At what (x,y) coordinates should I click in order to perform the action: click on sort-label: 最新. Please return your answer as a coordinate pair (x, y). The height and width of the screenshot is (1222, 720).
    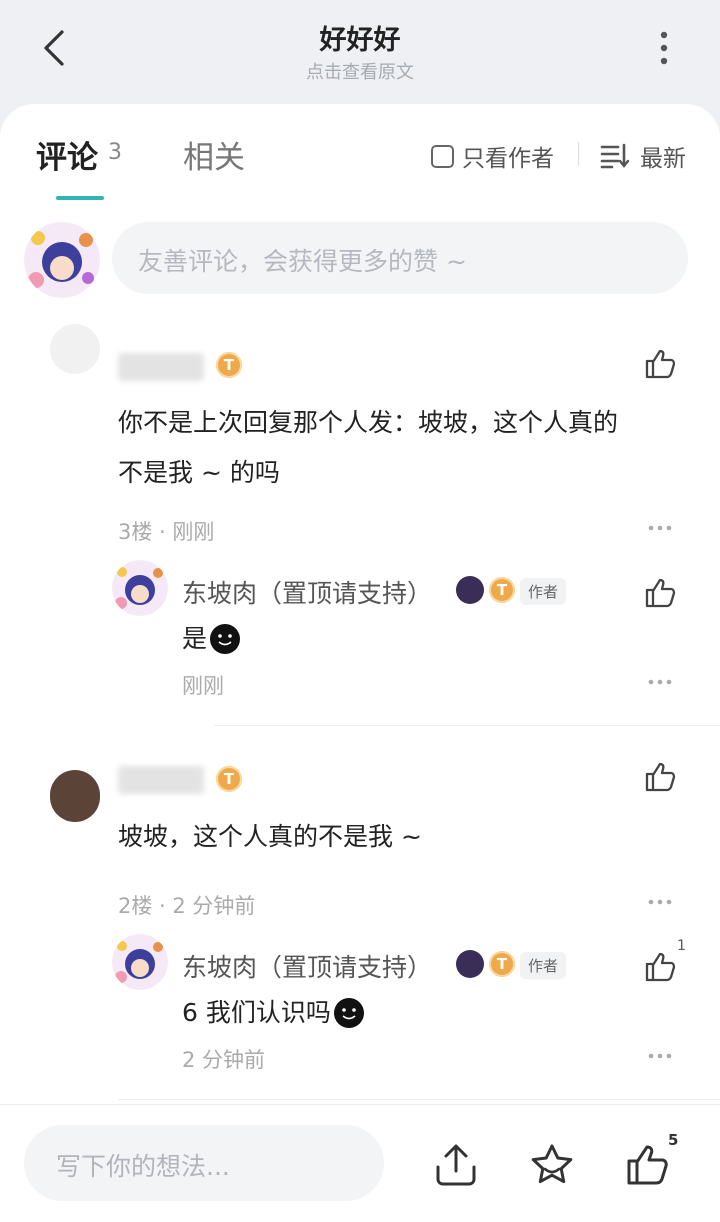
    Looking at the image, I should click on (663, 159).